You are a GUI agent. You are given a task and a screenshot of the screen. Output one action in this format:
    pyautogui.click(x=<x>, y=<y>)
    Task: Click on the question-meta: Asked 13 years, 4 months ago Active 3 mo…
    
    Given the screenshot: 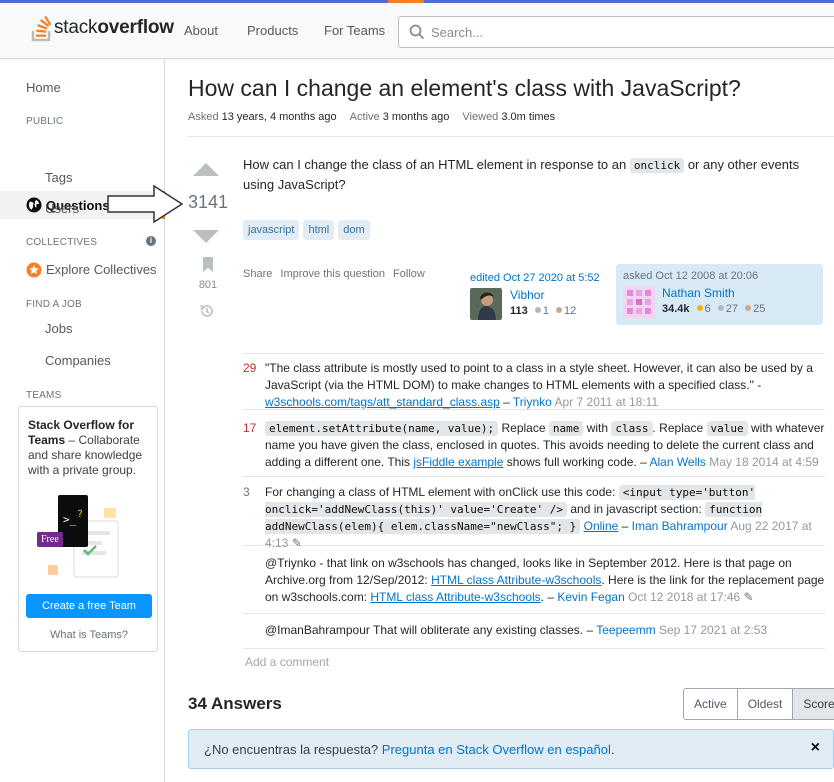 What is the action you would take?
    pyautogui.click(x=372, y=117)
    